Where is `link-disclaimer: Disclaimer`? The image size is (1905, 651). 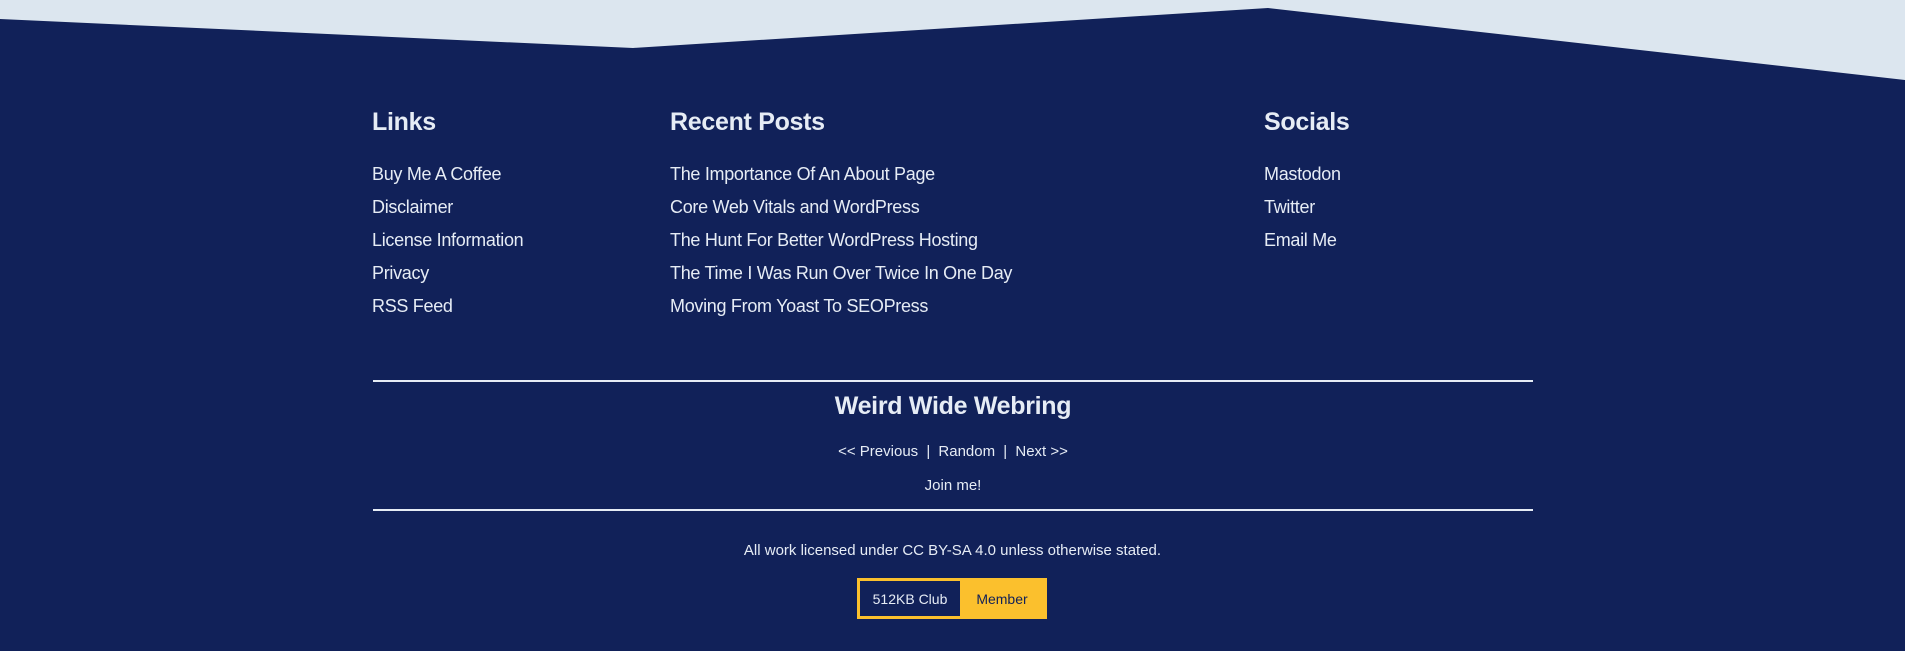
link-disclaimer: Disclaimer is located at coordinates (412, 207).